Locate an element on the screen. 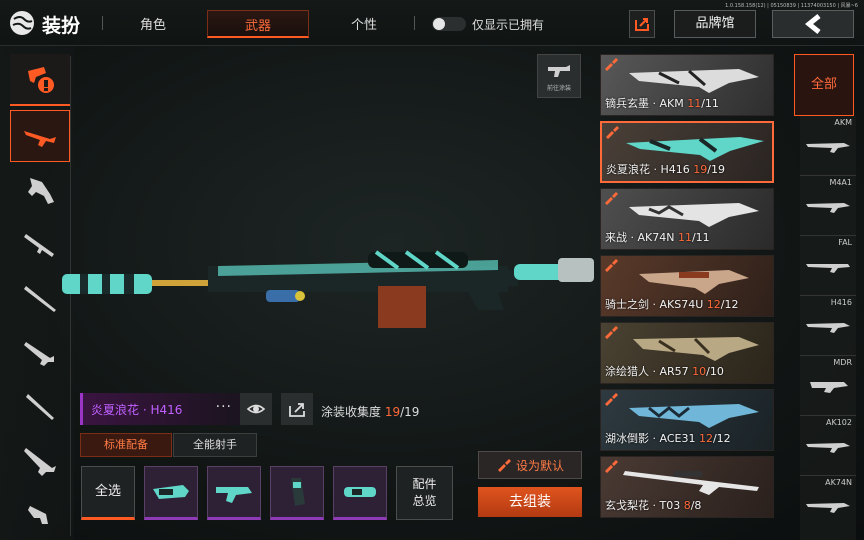  share-button is located at coordinates (642, 24).